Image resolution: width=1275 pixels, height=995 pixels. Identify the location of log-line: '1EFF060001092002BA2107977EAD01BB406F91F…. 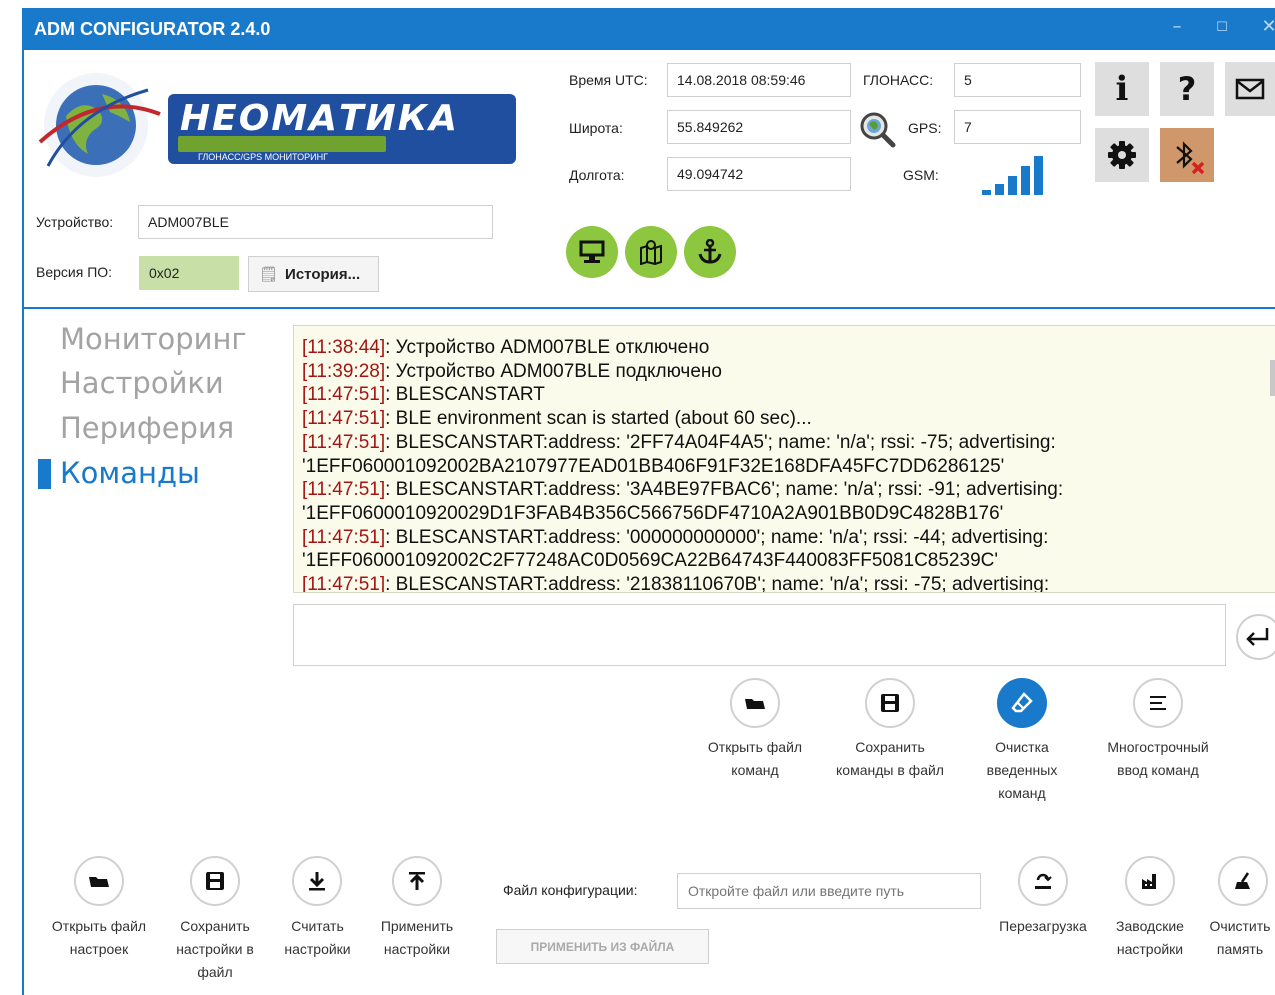
(653, 466).